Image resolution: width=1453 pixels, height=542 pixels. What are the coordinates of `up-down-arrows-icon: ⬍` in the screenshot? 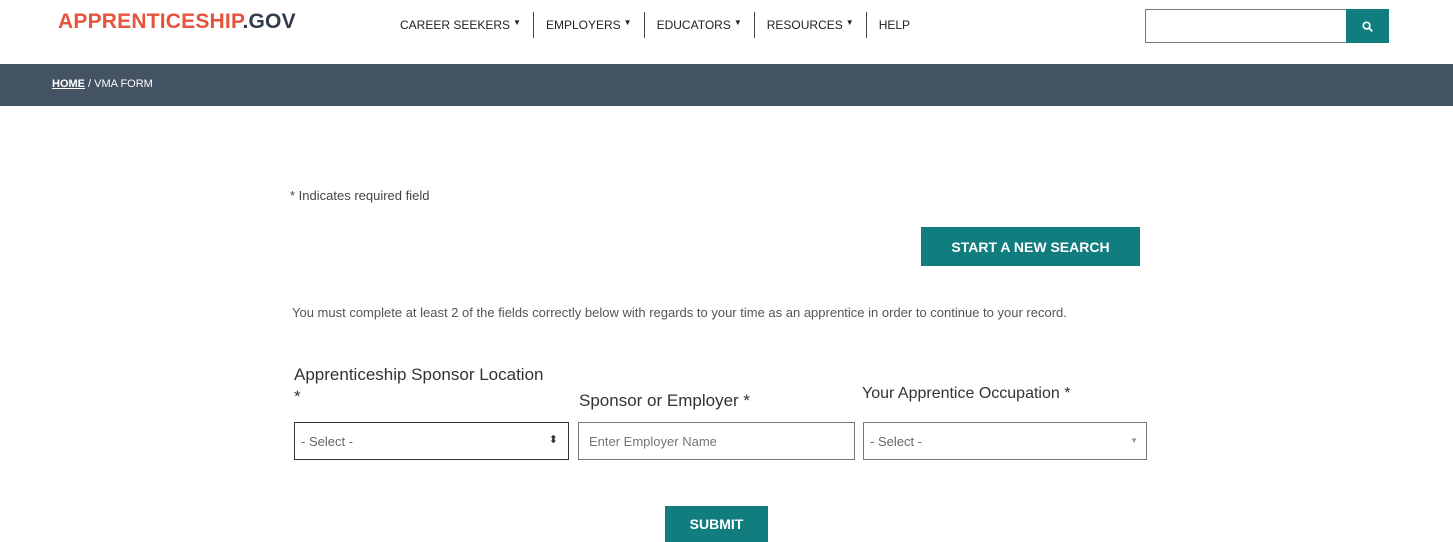 It's located at (553, 440).